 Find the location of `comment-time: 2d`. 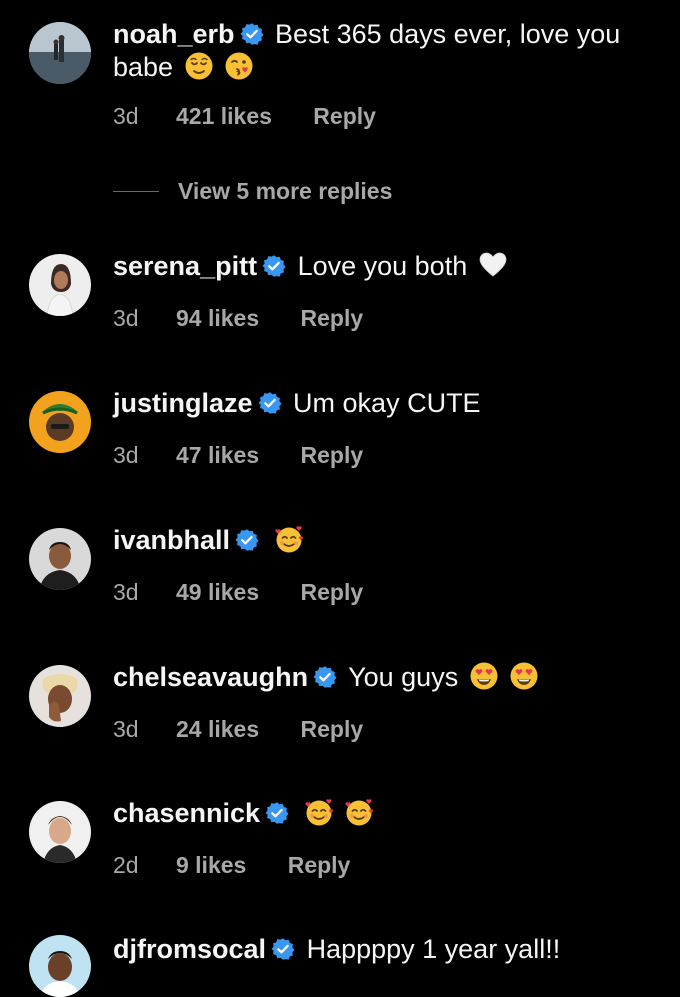

comment-time: 2d is located at coordinates (126, 865).